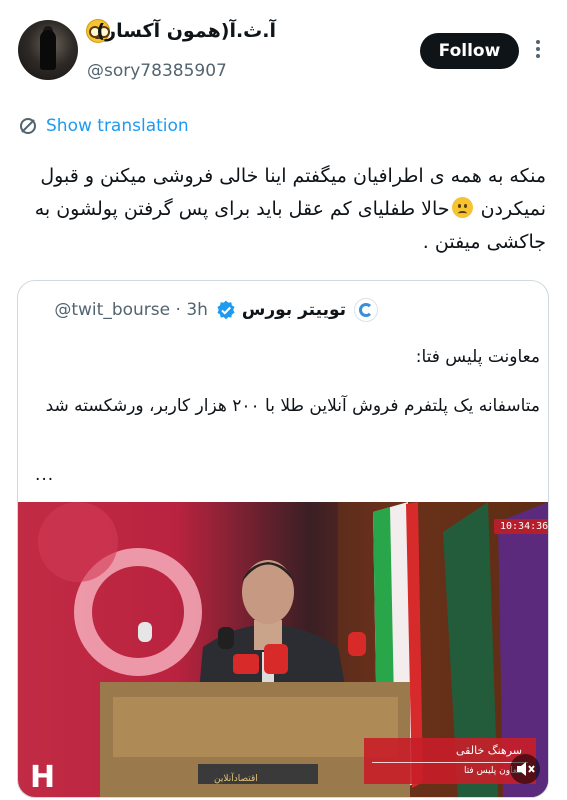 The image size is (567, 800). What do you see at coordinates (366, 310) in the screenshot?
I see `quoted-author-avatar` at bounding box center [366, 310].